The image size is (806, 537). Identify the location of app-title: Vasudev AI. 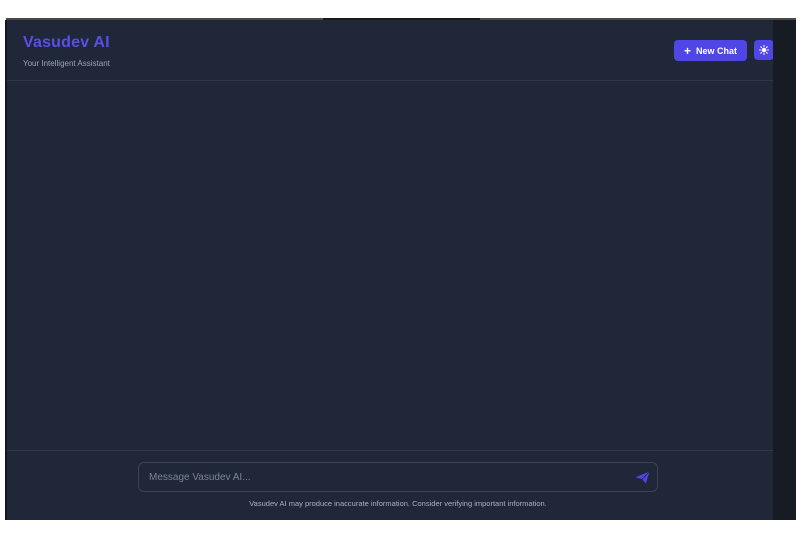
(66, 42).